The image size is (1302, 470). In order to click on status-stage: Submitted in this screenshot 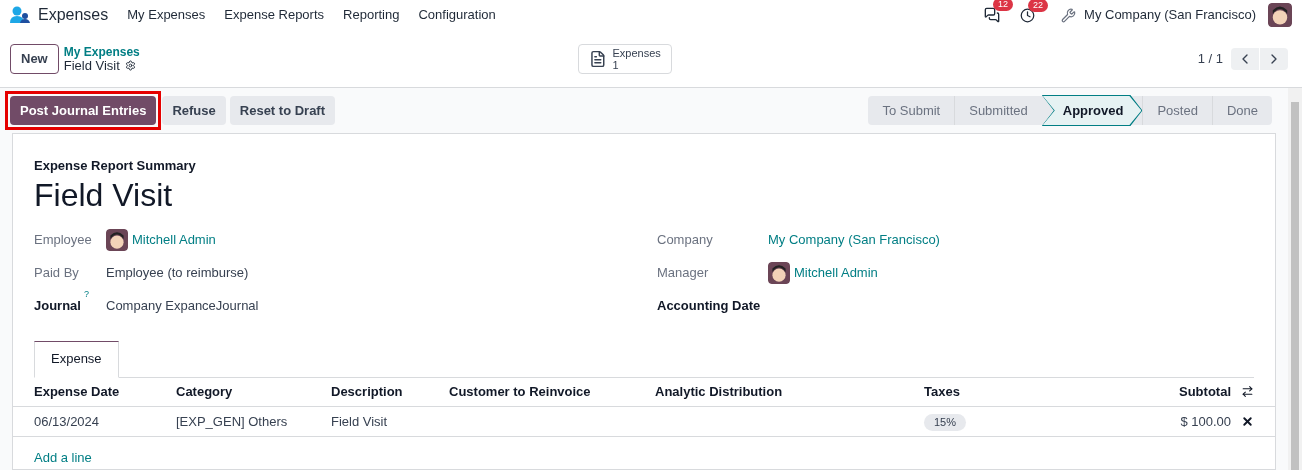, I will do `click(998, 110)`.